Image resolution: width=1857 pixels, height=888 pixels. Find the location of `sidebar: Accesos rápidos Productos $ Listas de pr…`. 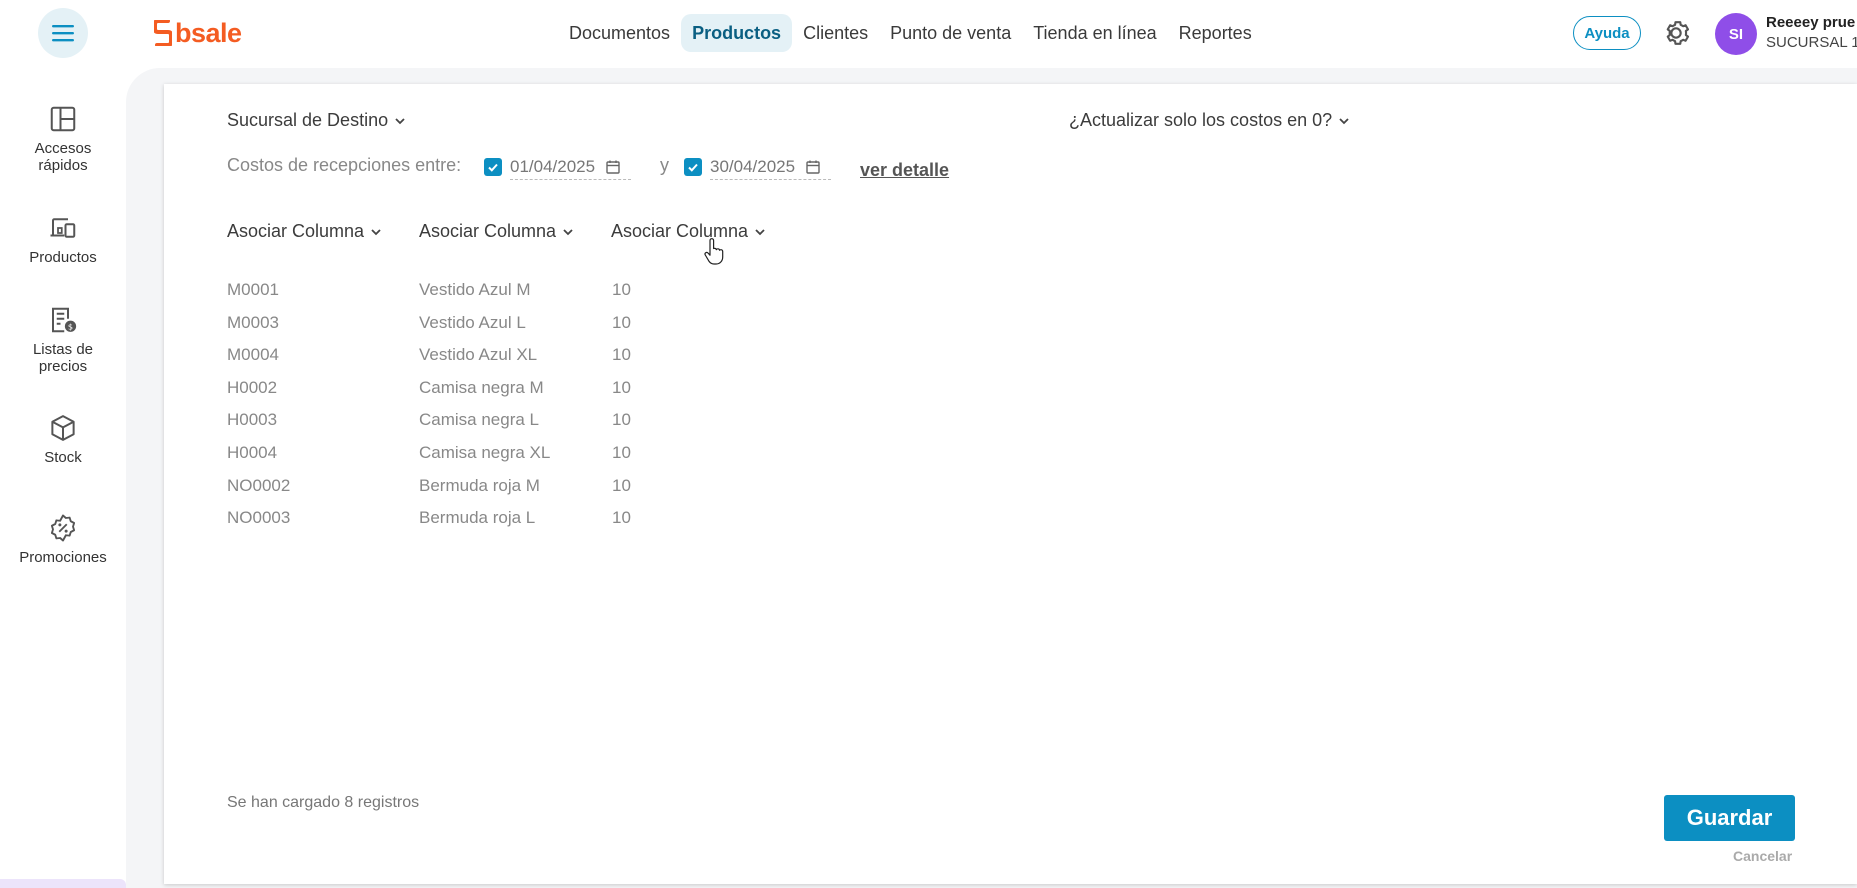

sidebar: Accesos rápidos Productos $ Listas de pr… is located at coordinates (63, 478).